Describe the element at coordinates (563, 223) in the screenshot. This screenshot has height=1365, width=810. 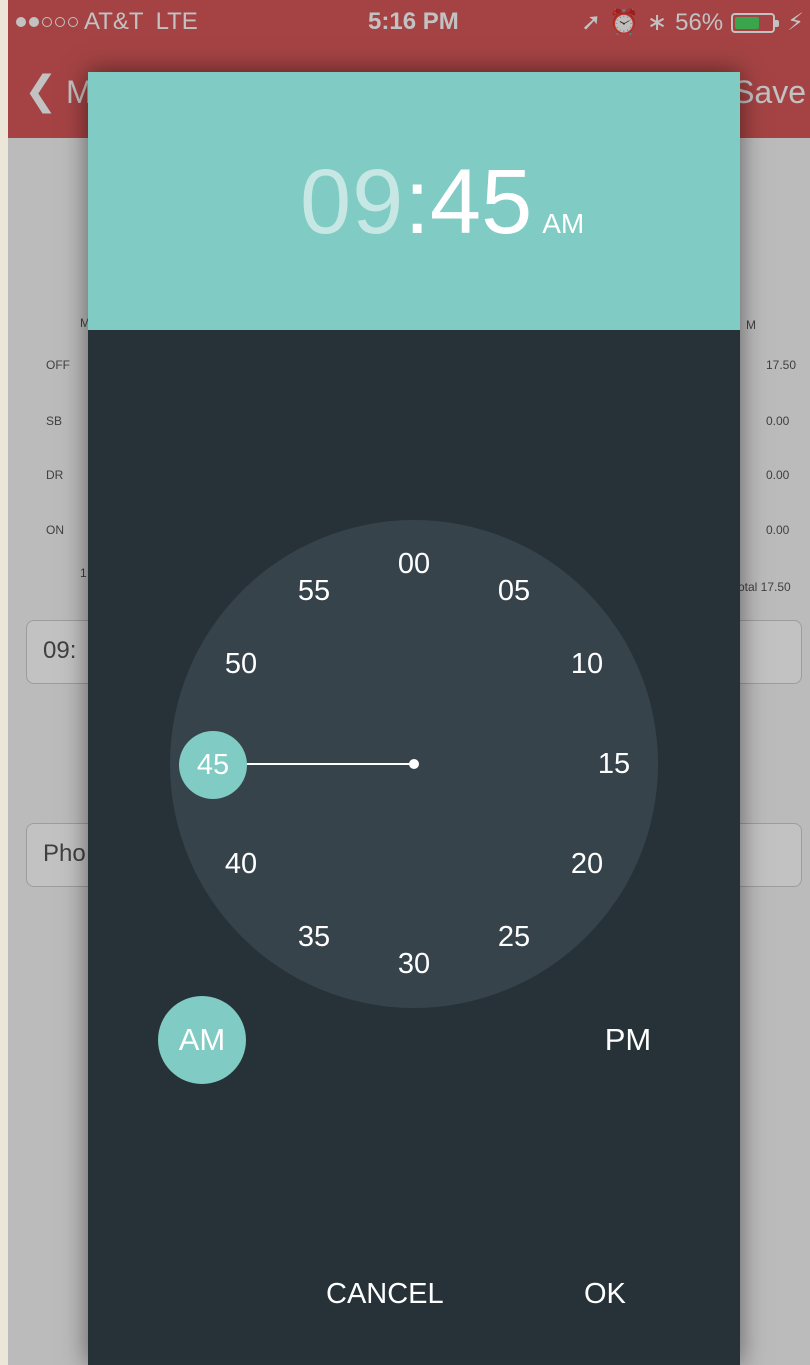
I see `period-display: AM` at that location.